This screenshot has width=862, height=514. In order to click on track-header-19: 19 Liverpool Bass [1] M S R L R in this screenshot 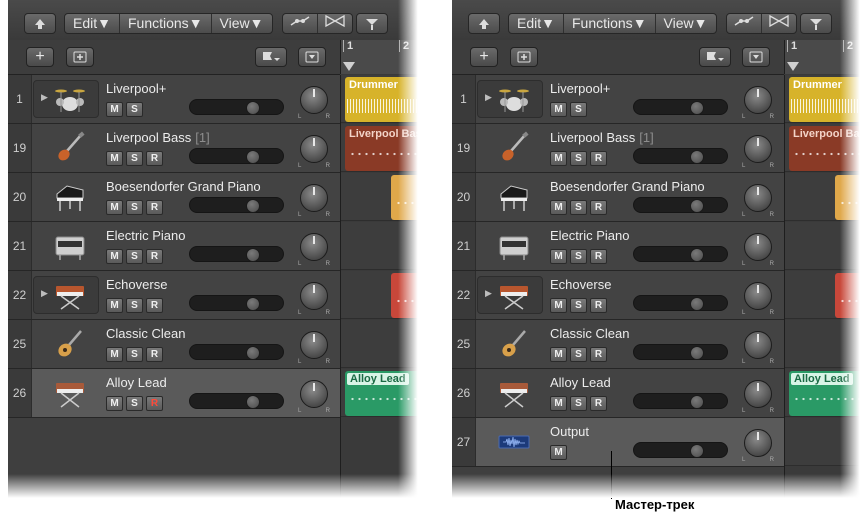, I will do `click(618, 148)`.